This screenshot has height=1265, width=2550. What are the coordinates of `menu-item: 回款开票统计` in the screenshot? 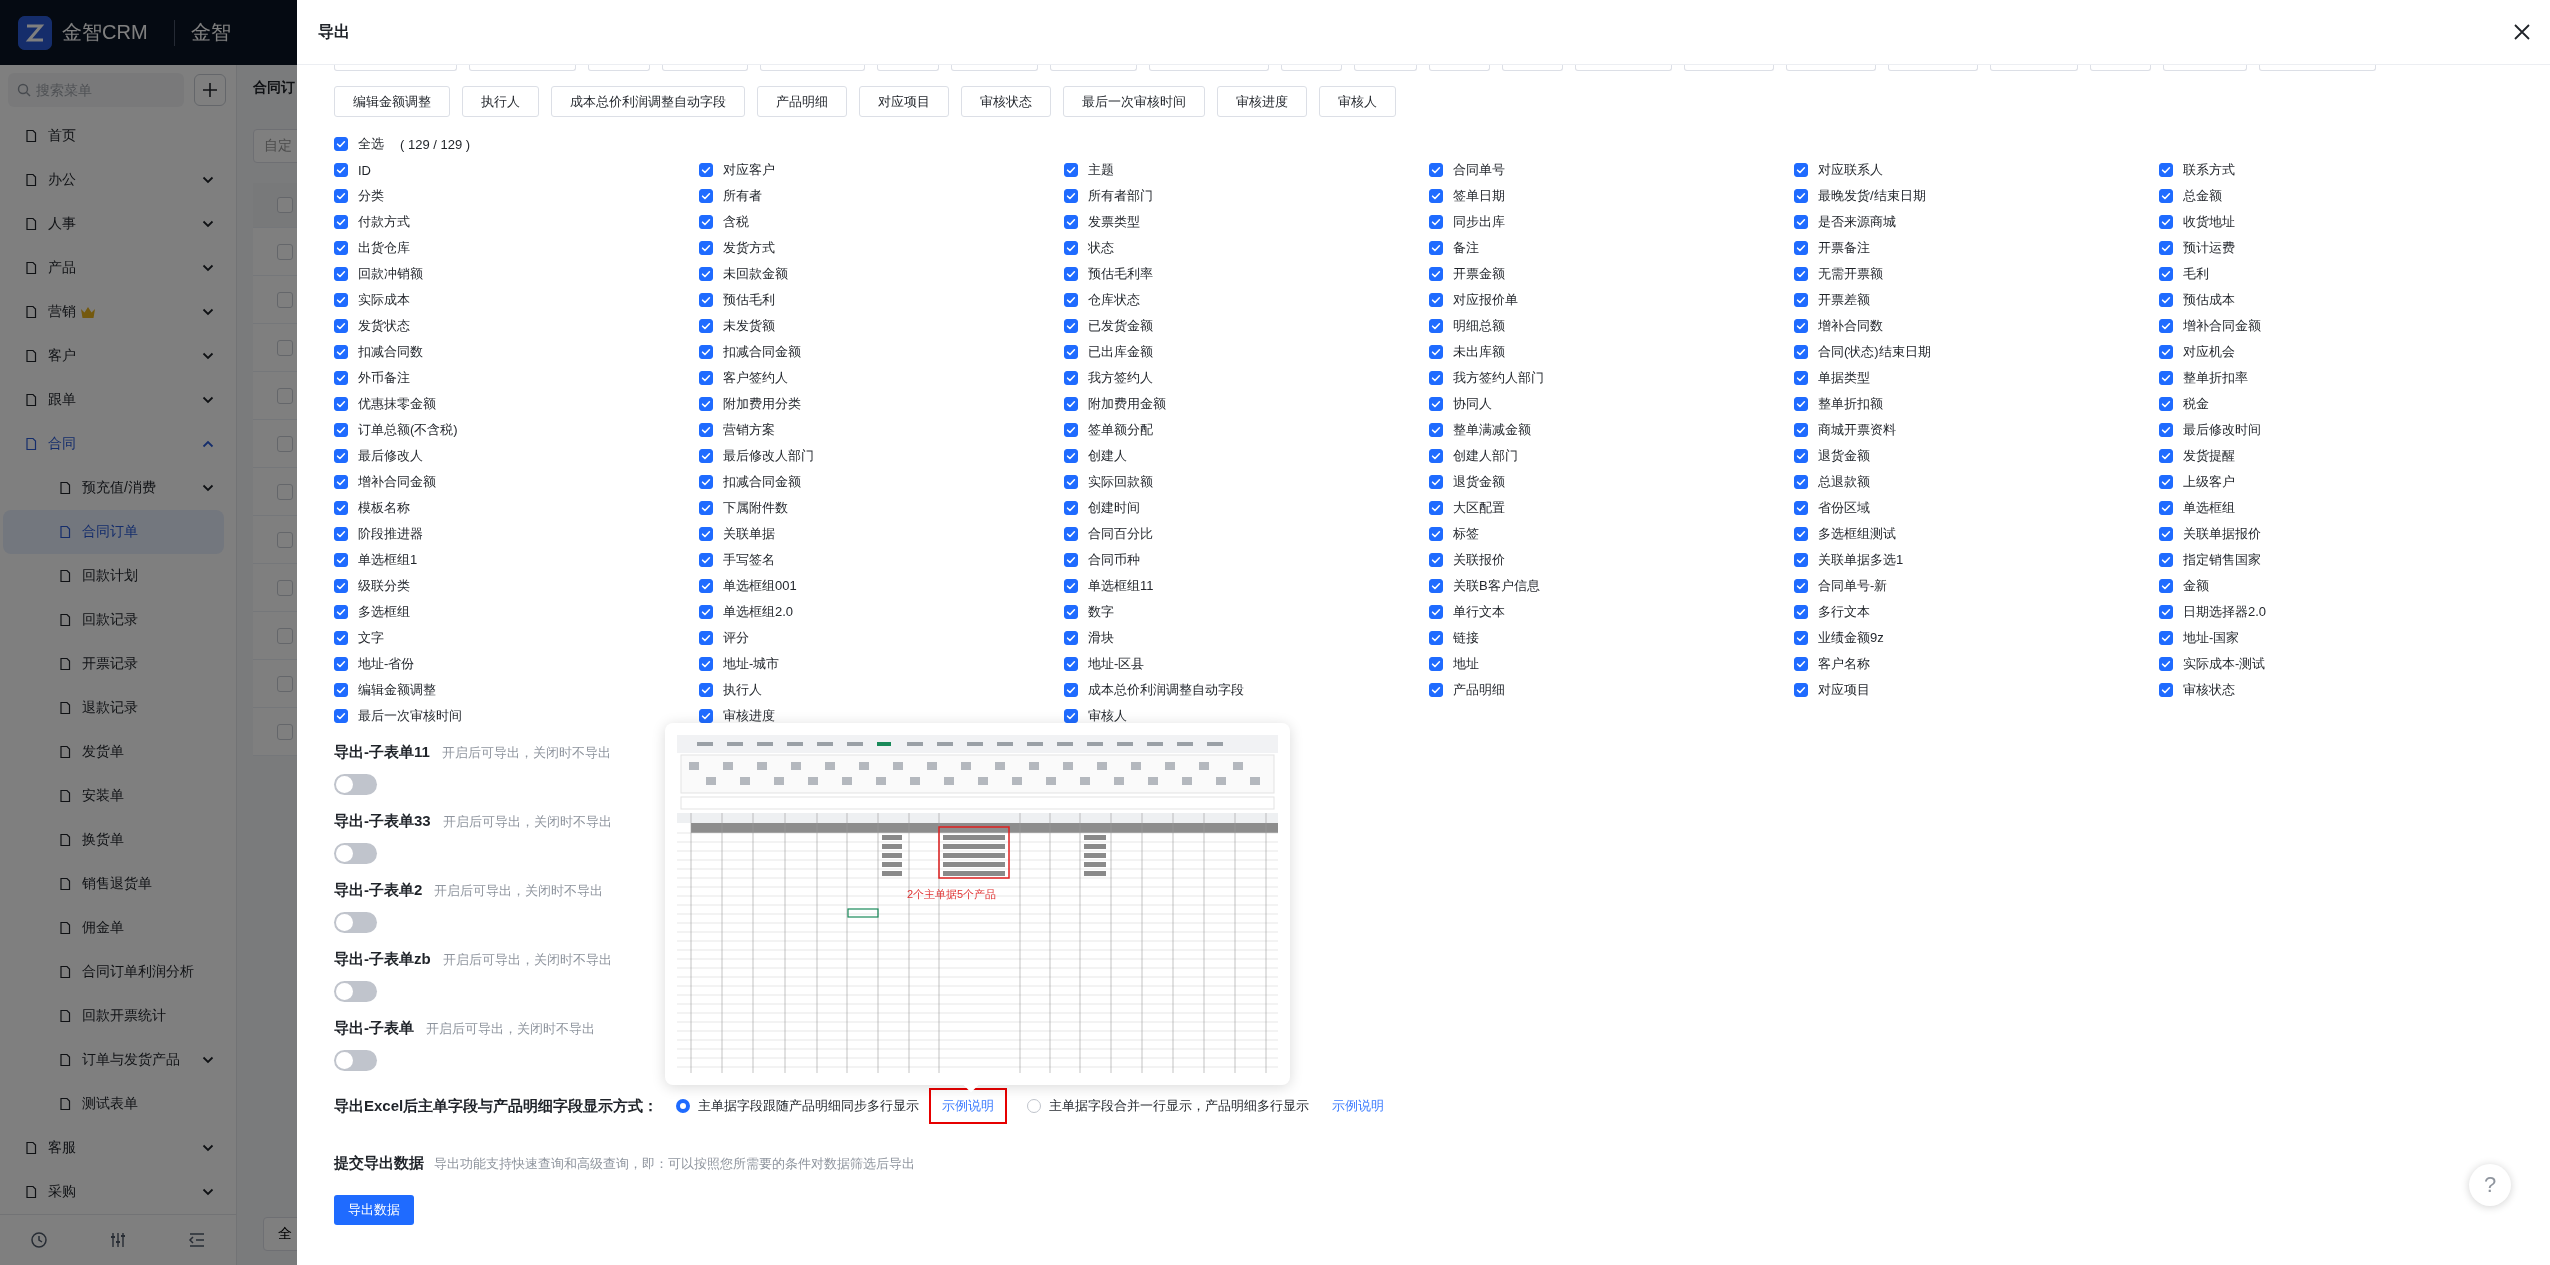 It's located at (113, 1016).